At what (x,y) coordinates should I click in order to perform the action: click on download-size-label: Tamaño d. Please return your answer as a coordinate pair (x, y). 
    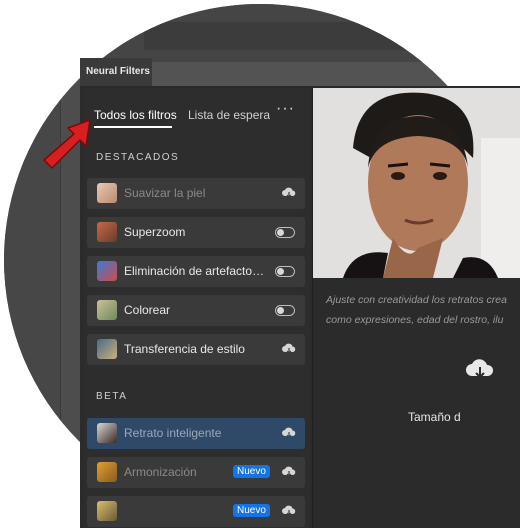
    Looking at the image, I should click on (434, 417).